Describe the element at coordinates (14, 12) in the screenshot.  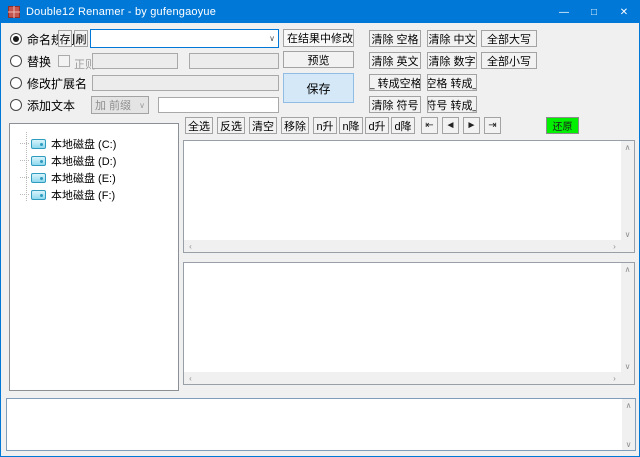
I see `app-icon` at that location.